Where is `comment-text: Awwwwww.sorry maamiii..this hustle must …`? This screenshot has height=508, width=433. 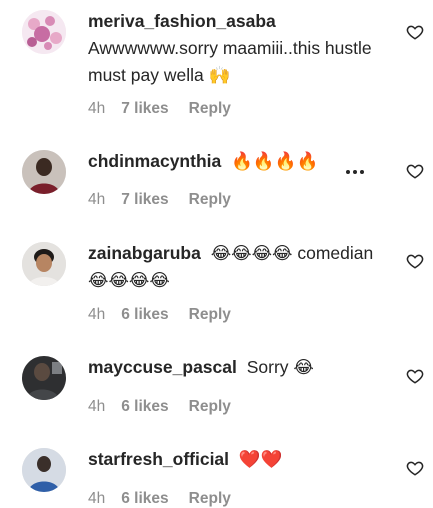 comment-text: Awwwwww.sorry maamiii..this hustle must … is located at coordinates (230, 61).